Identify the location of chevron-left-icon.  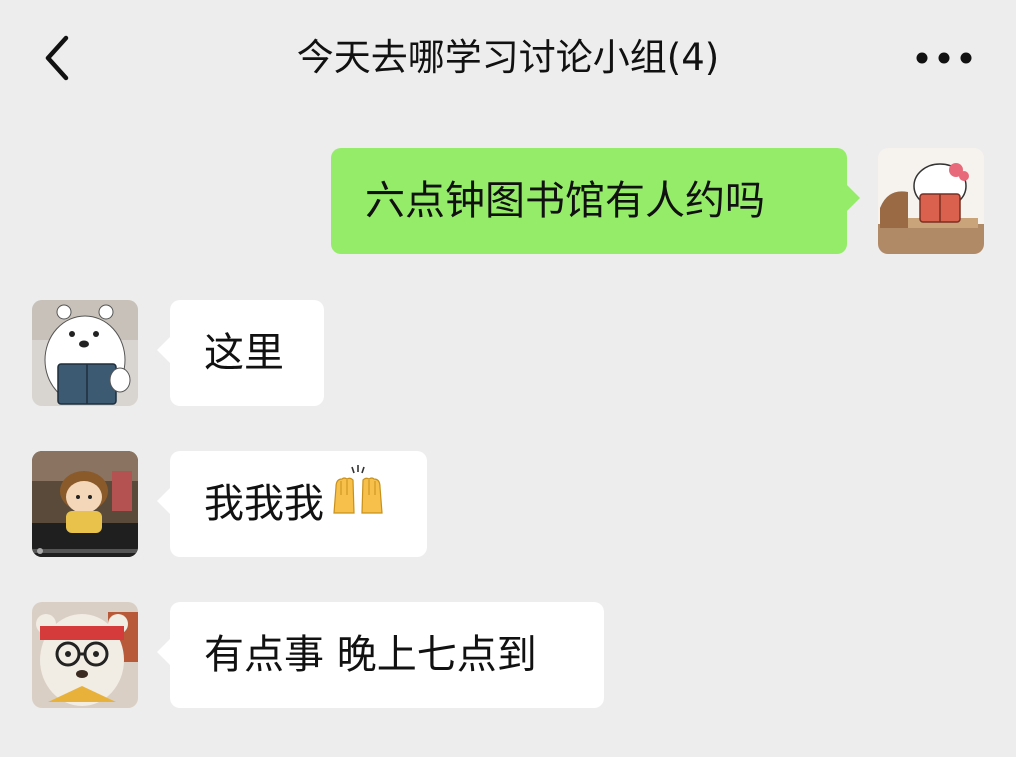
(57, 58).